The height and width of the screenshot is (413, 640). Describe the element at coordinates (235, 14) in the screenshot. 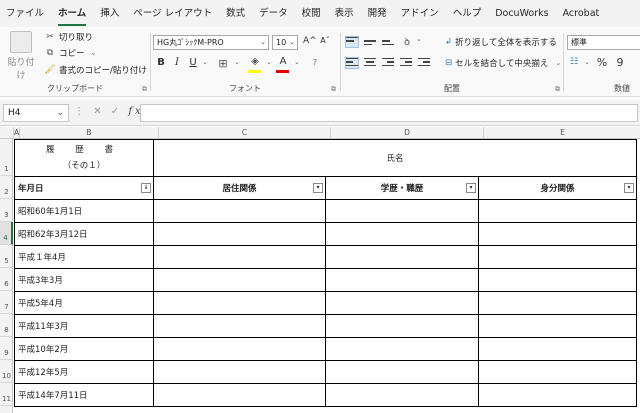

I see `tab-4: 数式` at that location.